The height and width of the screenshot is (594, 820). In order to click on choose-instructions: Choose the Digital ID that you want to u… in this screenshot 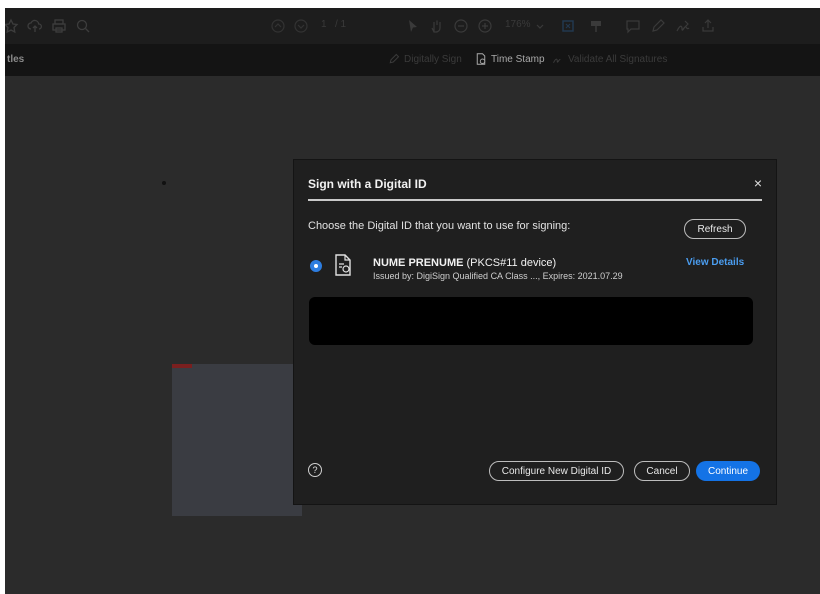, I will do `click(439, 226)`.